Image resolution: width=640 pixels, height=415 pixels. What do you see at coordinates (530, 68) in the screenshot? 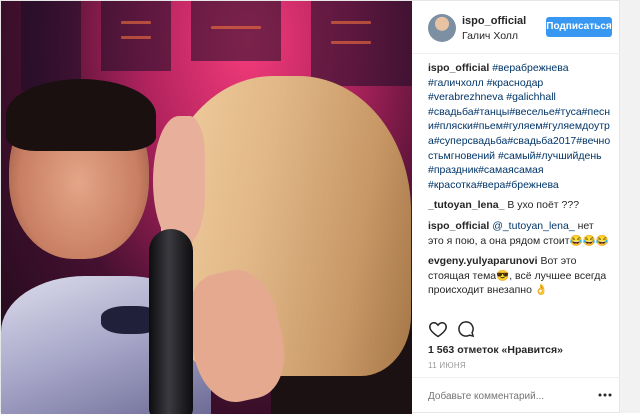
I see `hashtag-link: #верабрежнева` at bounding box center [530, 68].